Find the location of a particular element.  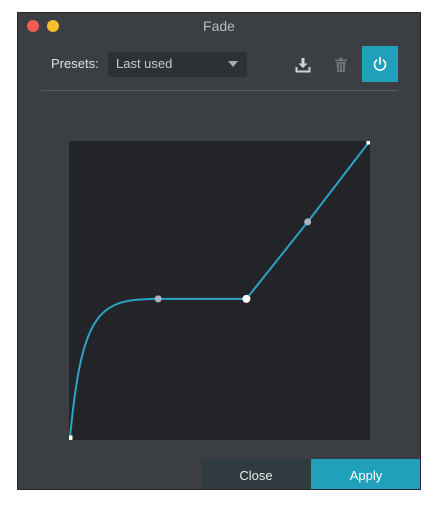

download-icon is located at coordinates (303, 65).